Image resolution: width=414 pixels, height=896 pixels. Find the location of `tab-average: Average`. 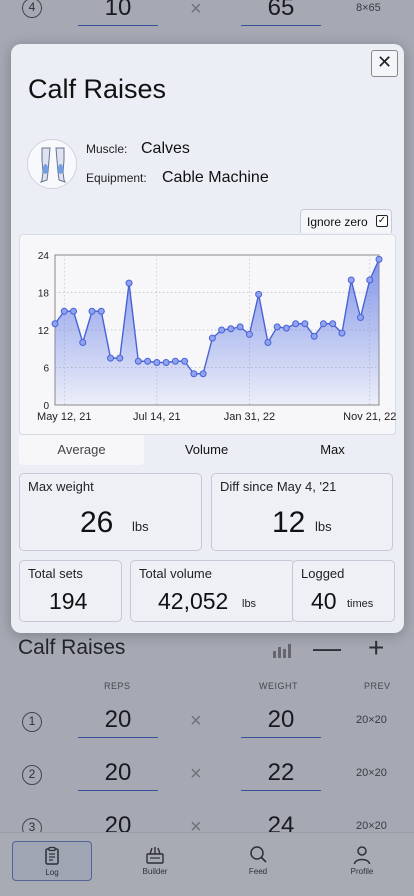

tab-average: Average is located at coordinates (81, 450).